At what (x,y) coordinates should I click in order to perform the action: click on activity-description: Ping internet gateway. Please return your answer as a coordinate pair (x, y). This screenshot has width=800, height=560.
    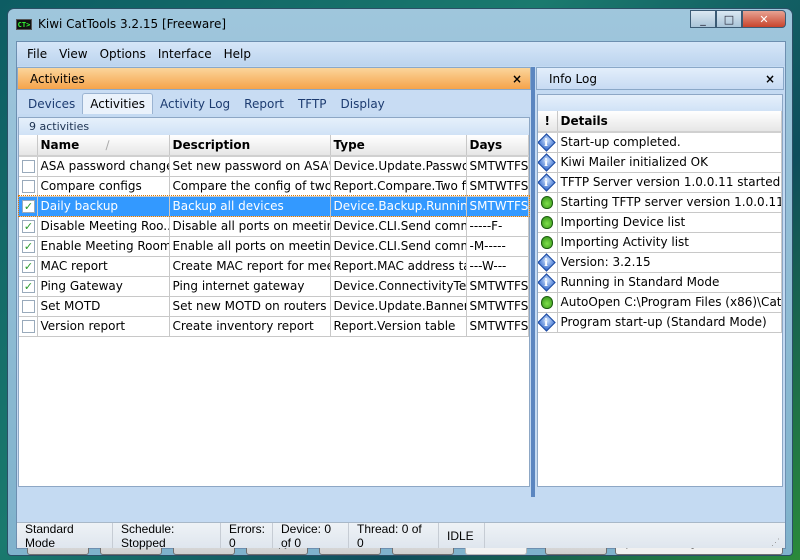
    Looking at the image, I should click on (250, 286).